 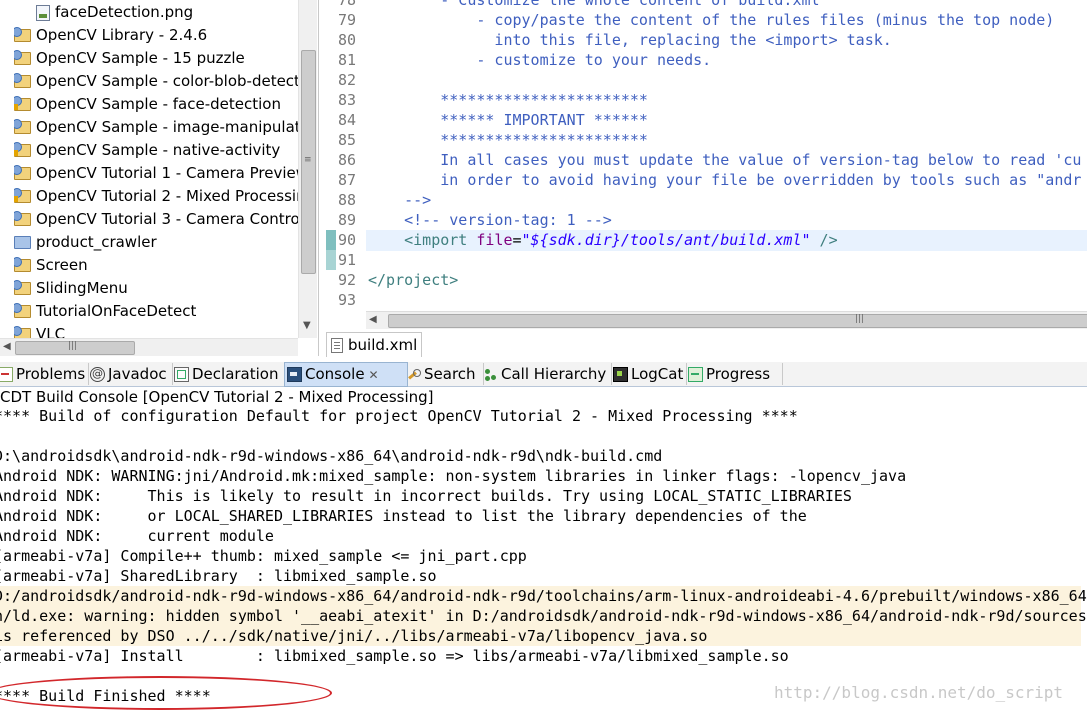 What do you see at coordinates (51, 374) in the screenshot?
I see `view-tab-label: Problems` at bounding box center [51, 374].